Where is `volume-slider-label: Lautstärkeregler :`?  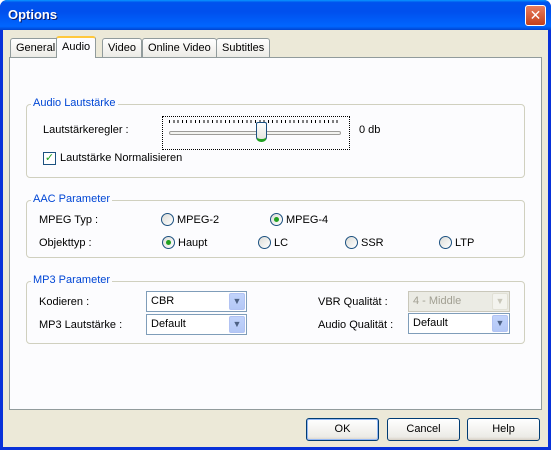 volume-slider-label: Lautstärkeregler : is located at coordinates (86, 130).